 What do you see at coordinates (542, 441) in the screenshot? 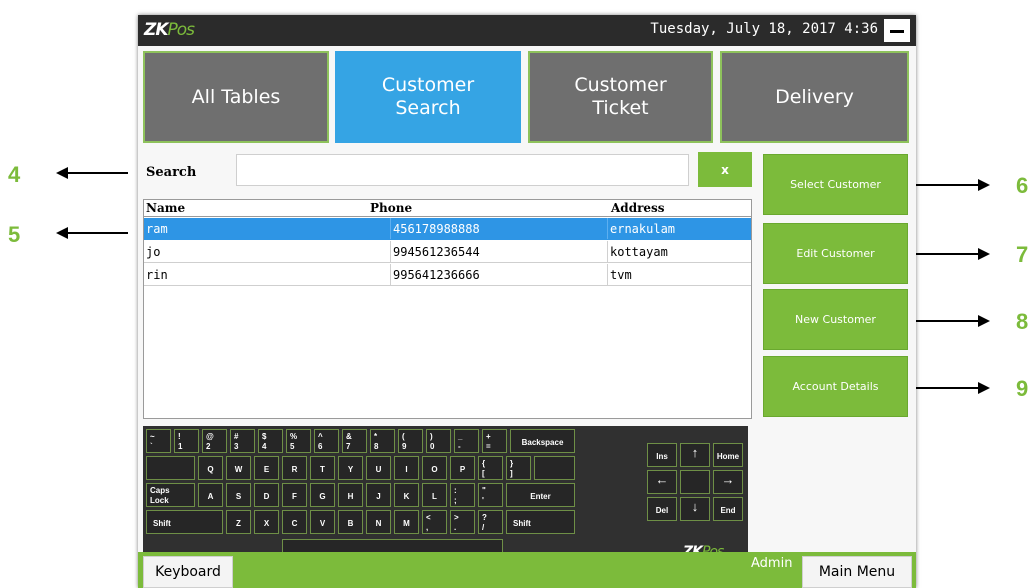
I see `key-backspace: Backspace` at bounding box center [542, 441].